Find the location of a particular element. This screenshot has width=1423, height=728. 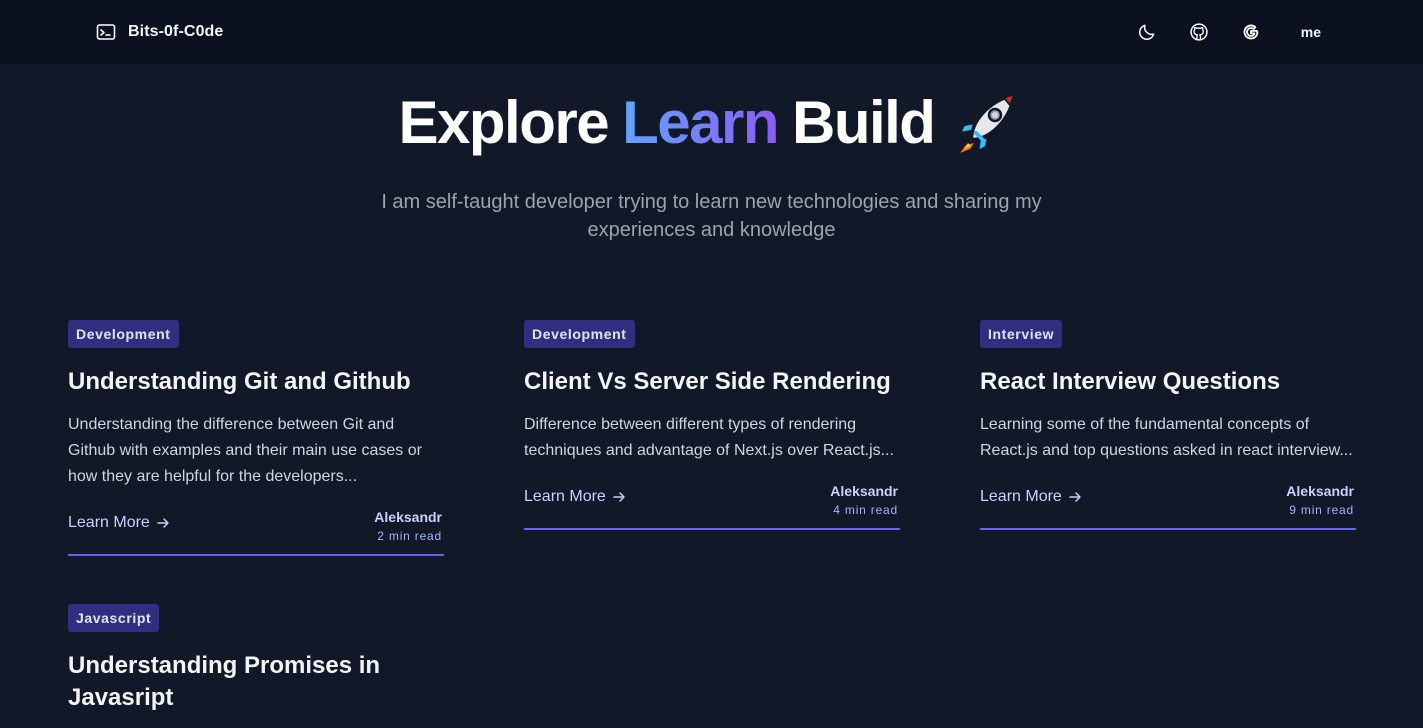

post-footer: Learn More Aleksandr 4 min read is located at coordinates (712, 506).